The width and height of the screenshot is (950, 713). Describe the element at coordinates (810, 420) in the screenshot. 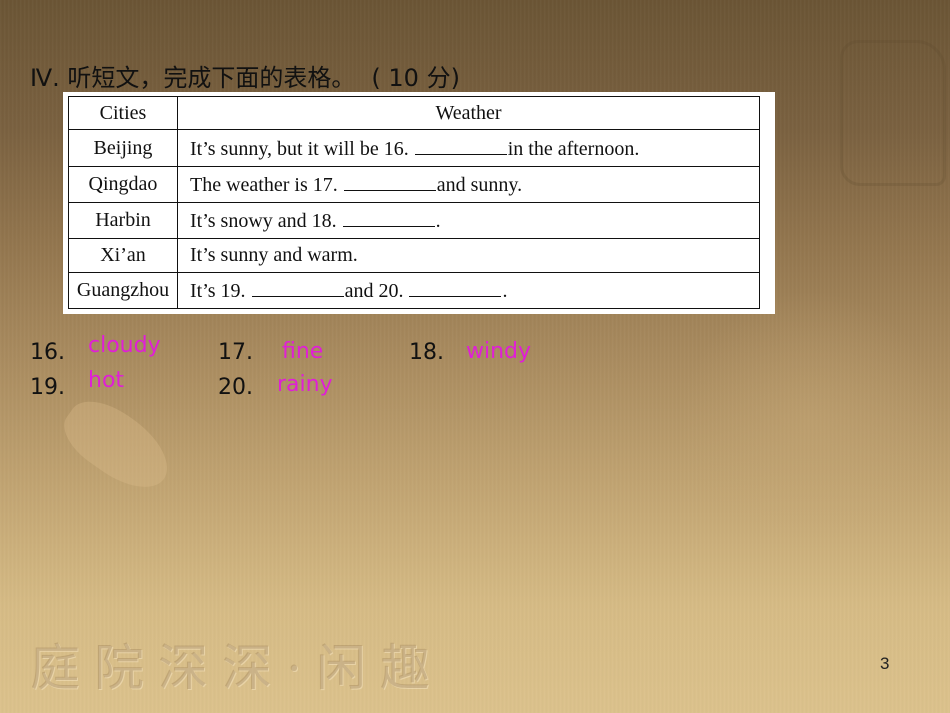

I see `decorative-orchid-painting` at that location.